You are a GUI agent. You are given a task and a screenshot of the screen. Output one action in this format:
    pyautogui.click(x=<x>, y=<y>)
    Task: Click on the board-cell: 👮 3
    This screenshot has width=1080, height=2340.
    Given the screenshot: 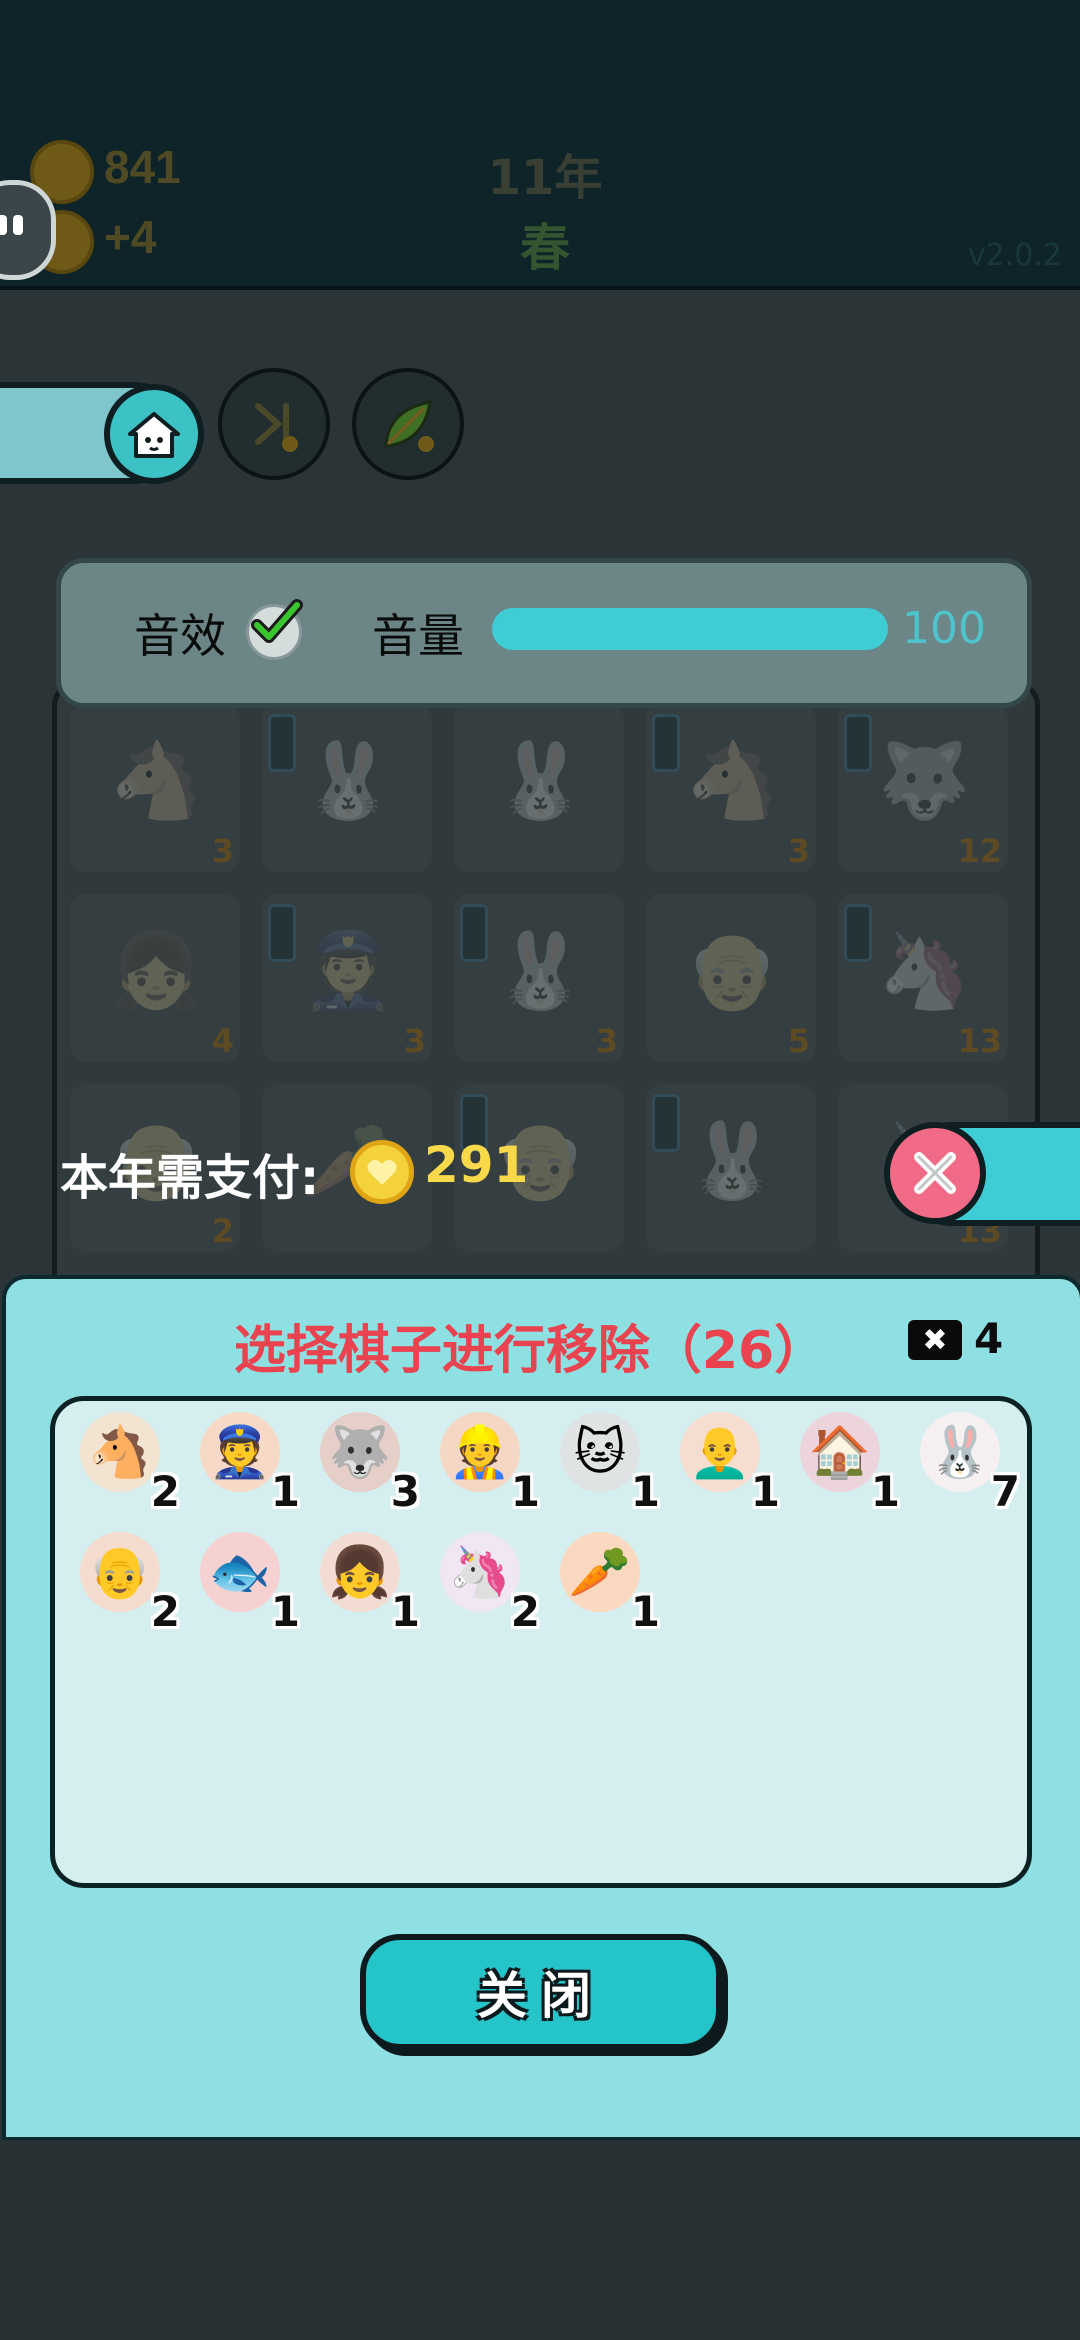 What is the action you would take?
    pyautogui.click(x=347, y=978)
    